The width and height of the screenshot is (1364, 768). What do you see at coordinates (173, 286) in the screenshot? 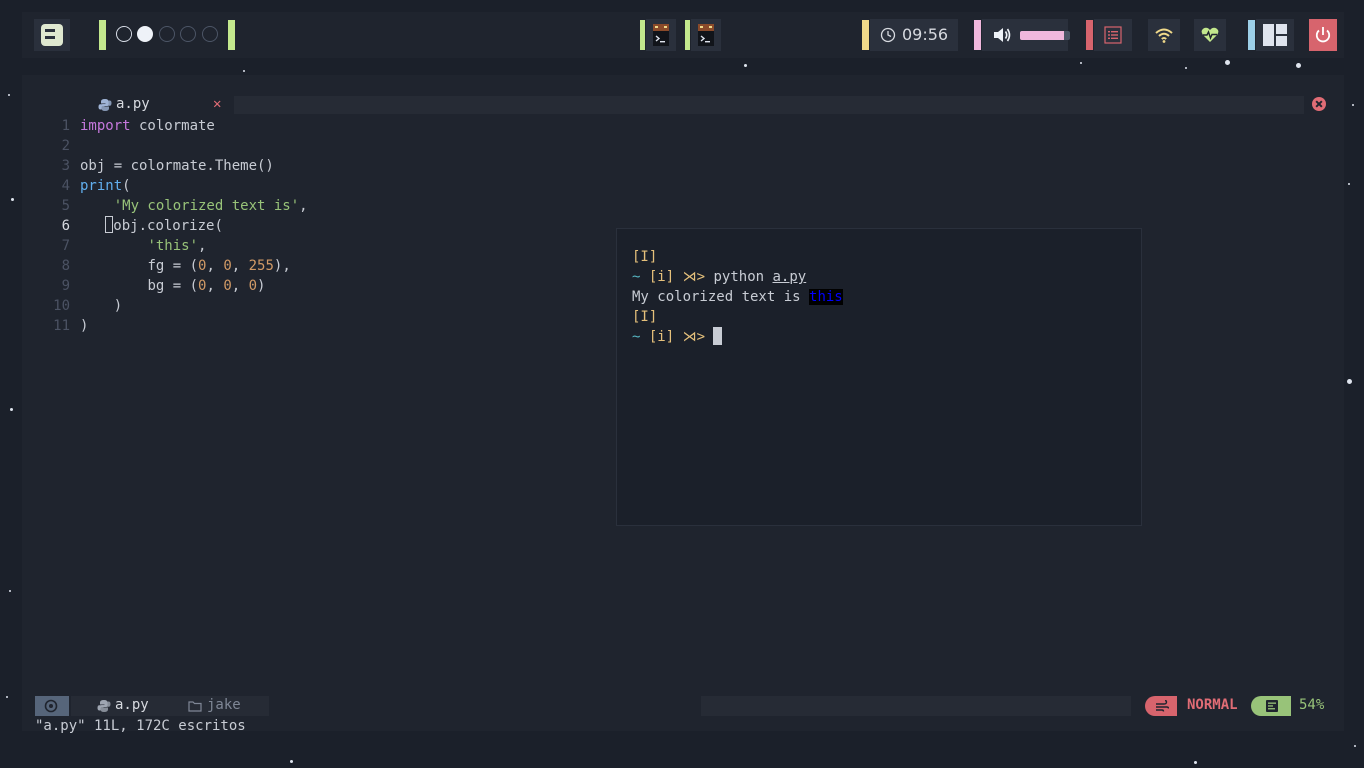
I see `code-text: bg = (` at bounding box center [173, 286].